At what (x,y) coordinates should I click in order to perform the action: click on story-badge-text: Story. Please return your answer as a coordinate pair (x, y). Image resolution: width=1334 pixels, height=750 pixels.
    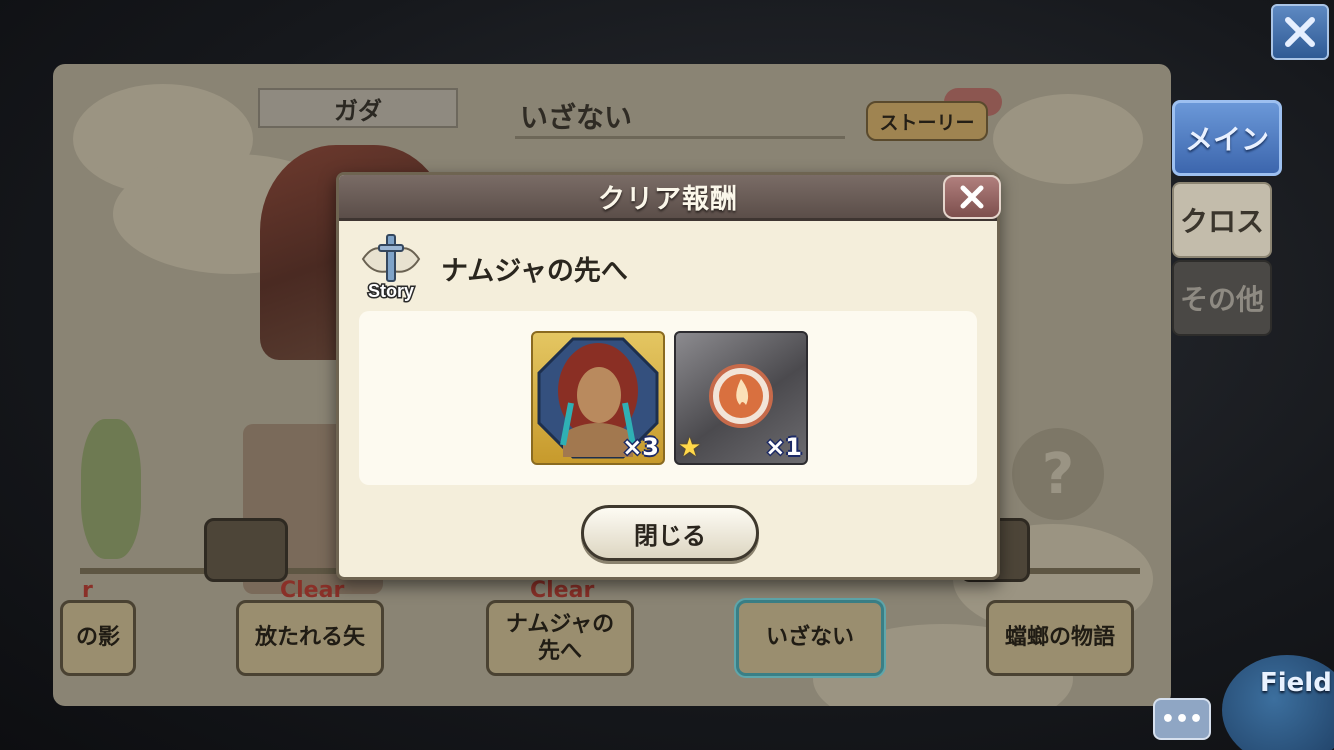
    Looking at the image, I should click on (391, 291).